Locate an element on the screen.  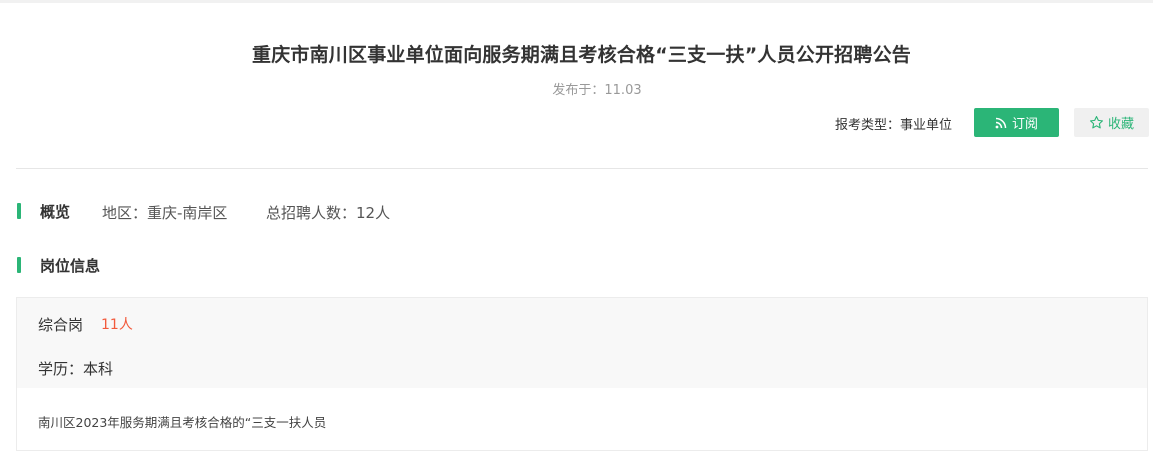
header-divider is located at coordinates (582, 168).